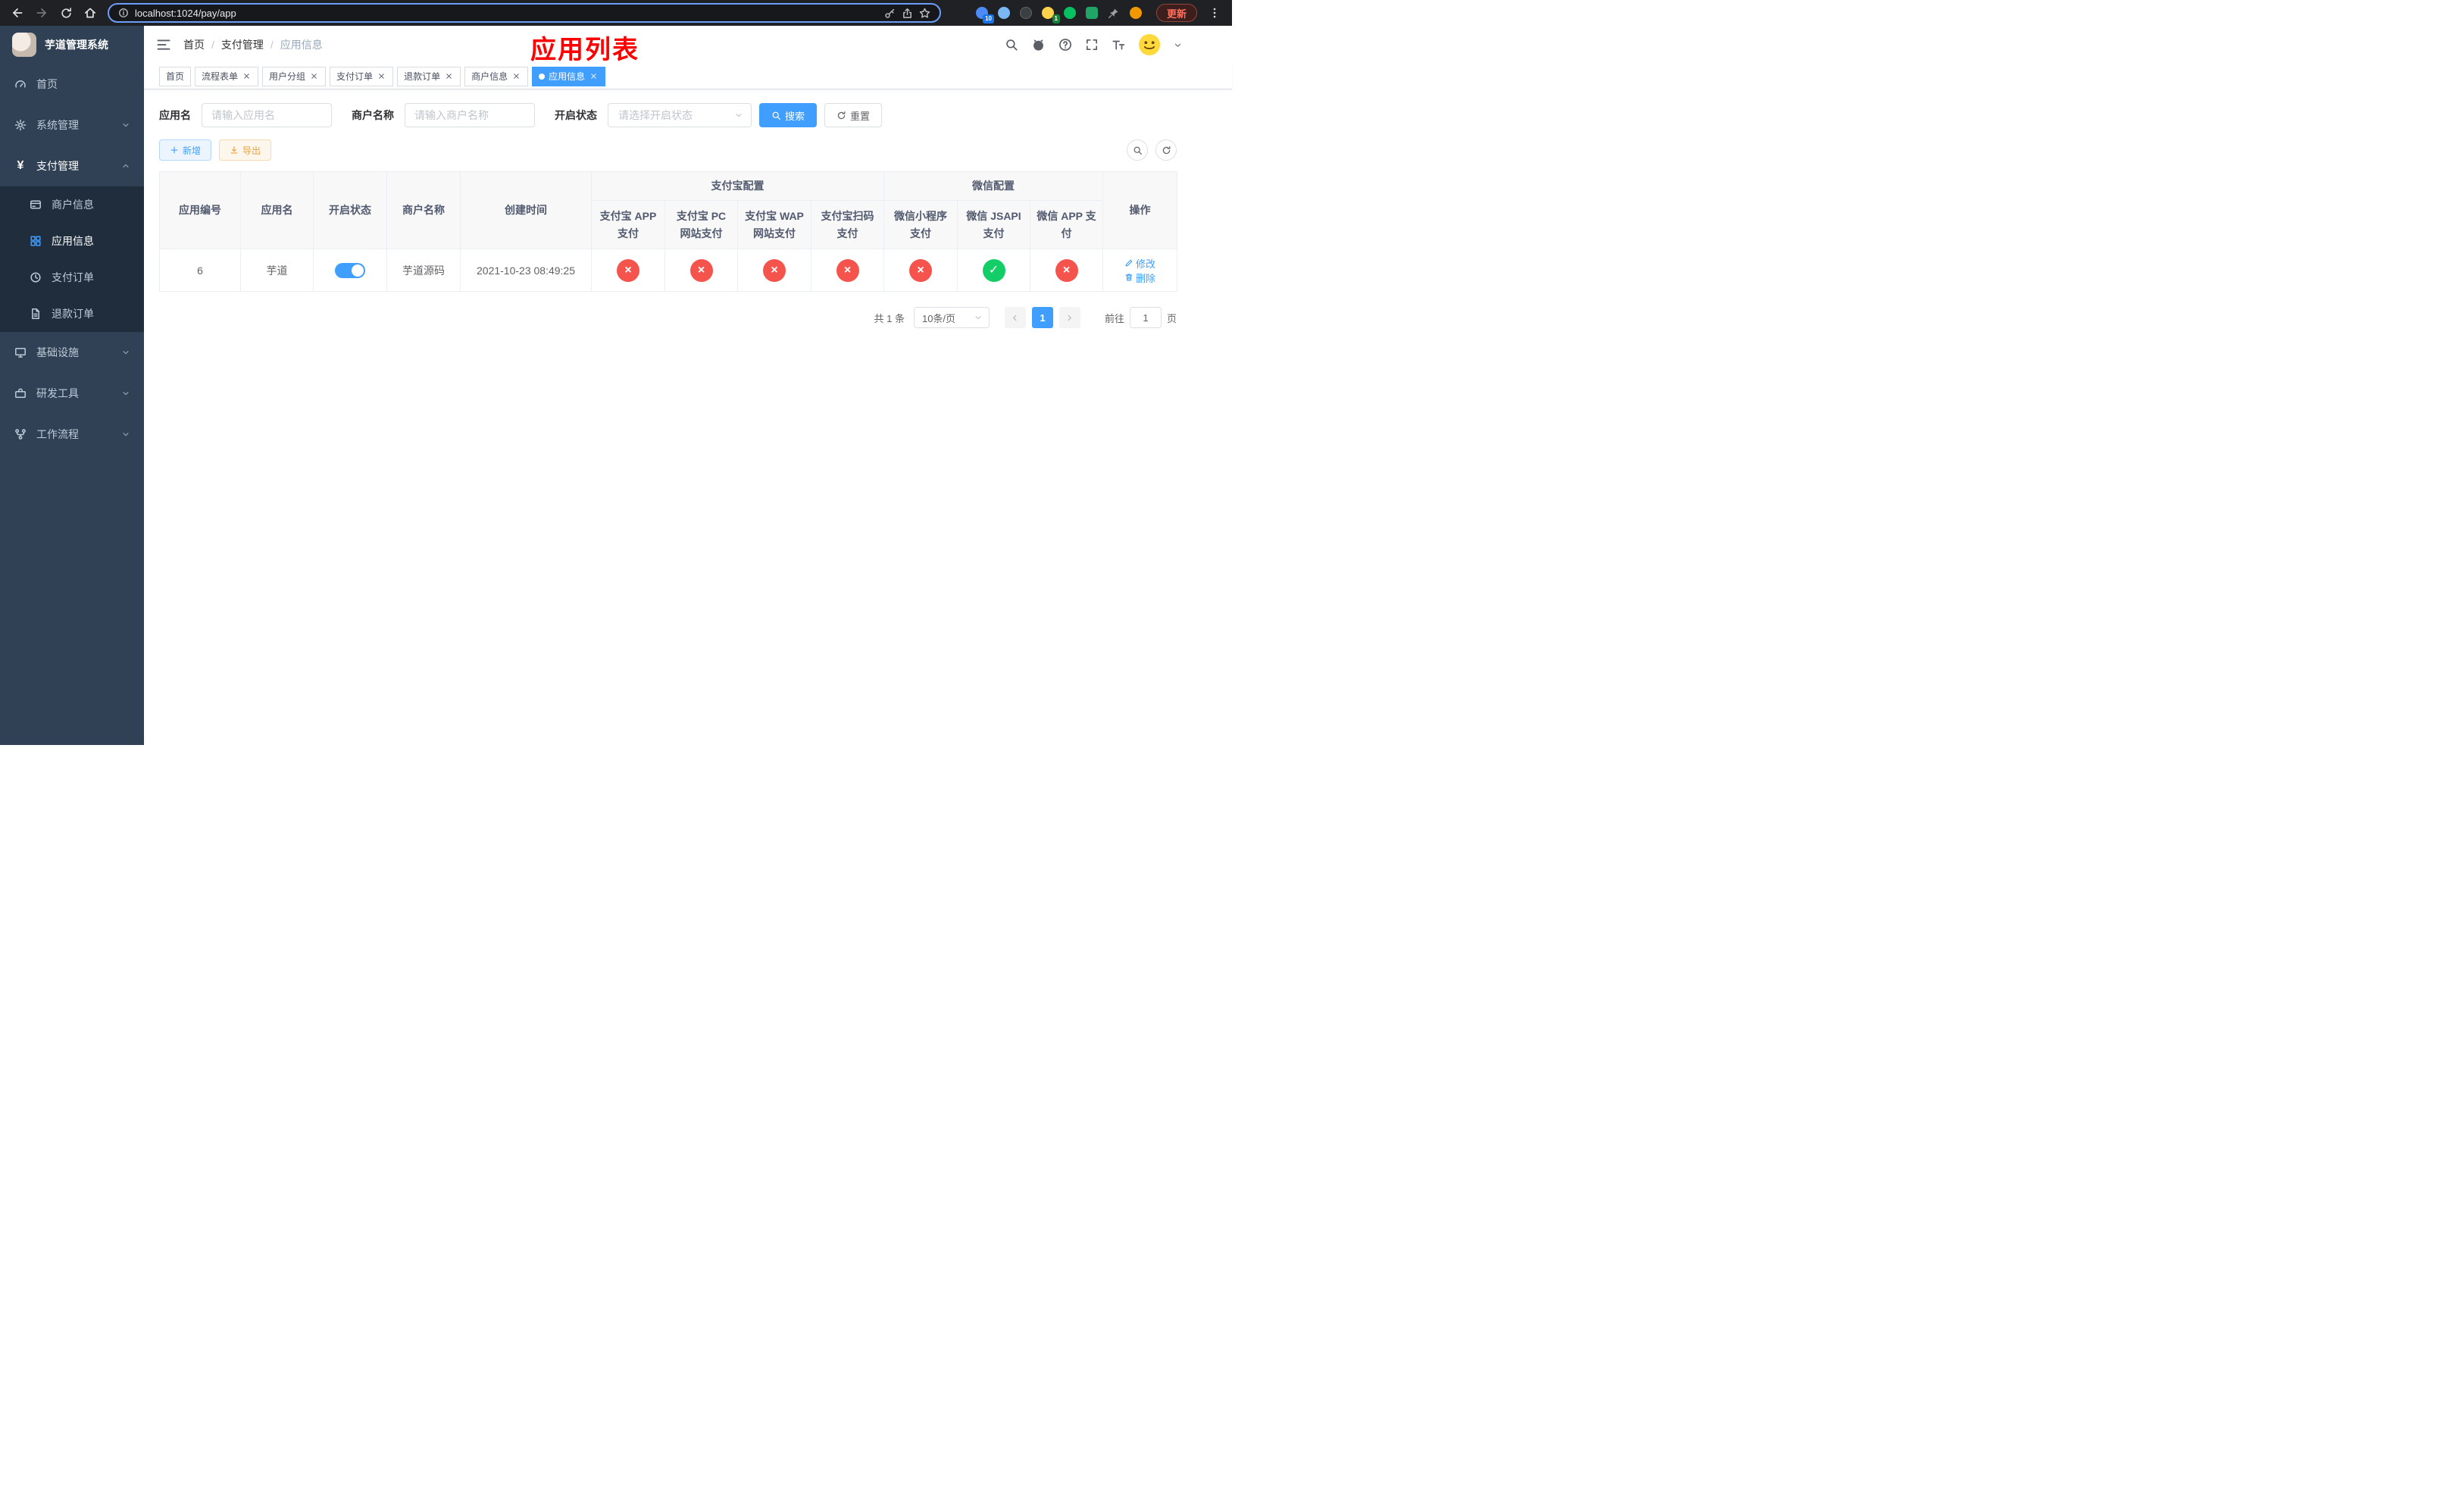 The image size is (2464, 1490). Describe the element at coordinates (774, 270) in the screenshot. I see `cell-alipay-wap: ×` at that location.